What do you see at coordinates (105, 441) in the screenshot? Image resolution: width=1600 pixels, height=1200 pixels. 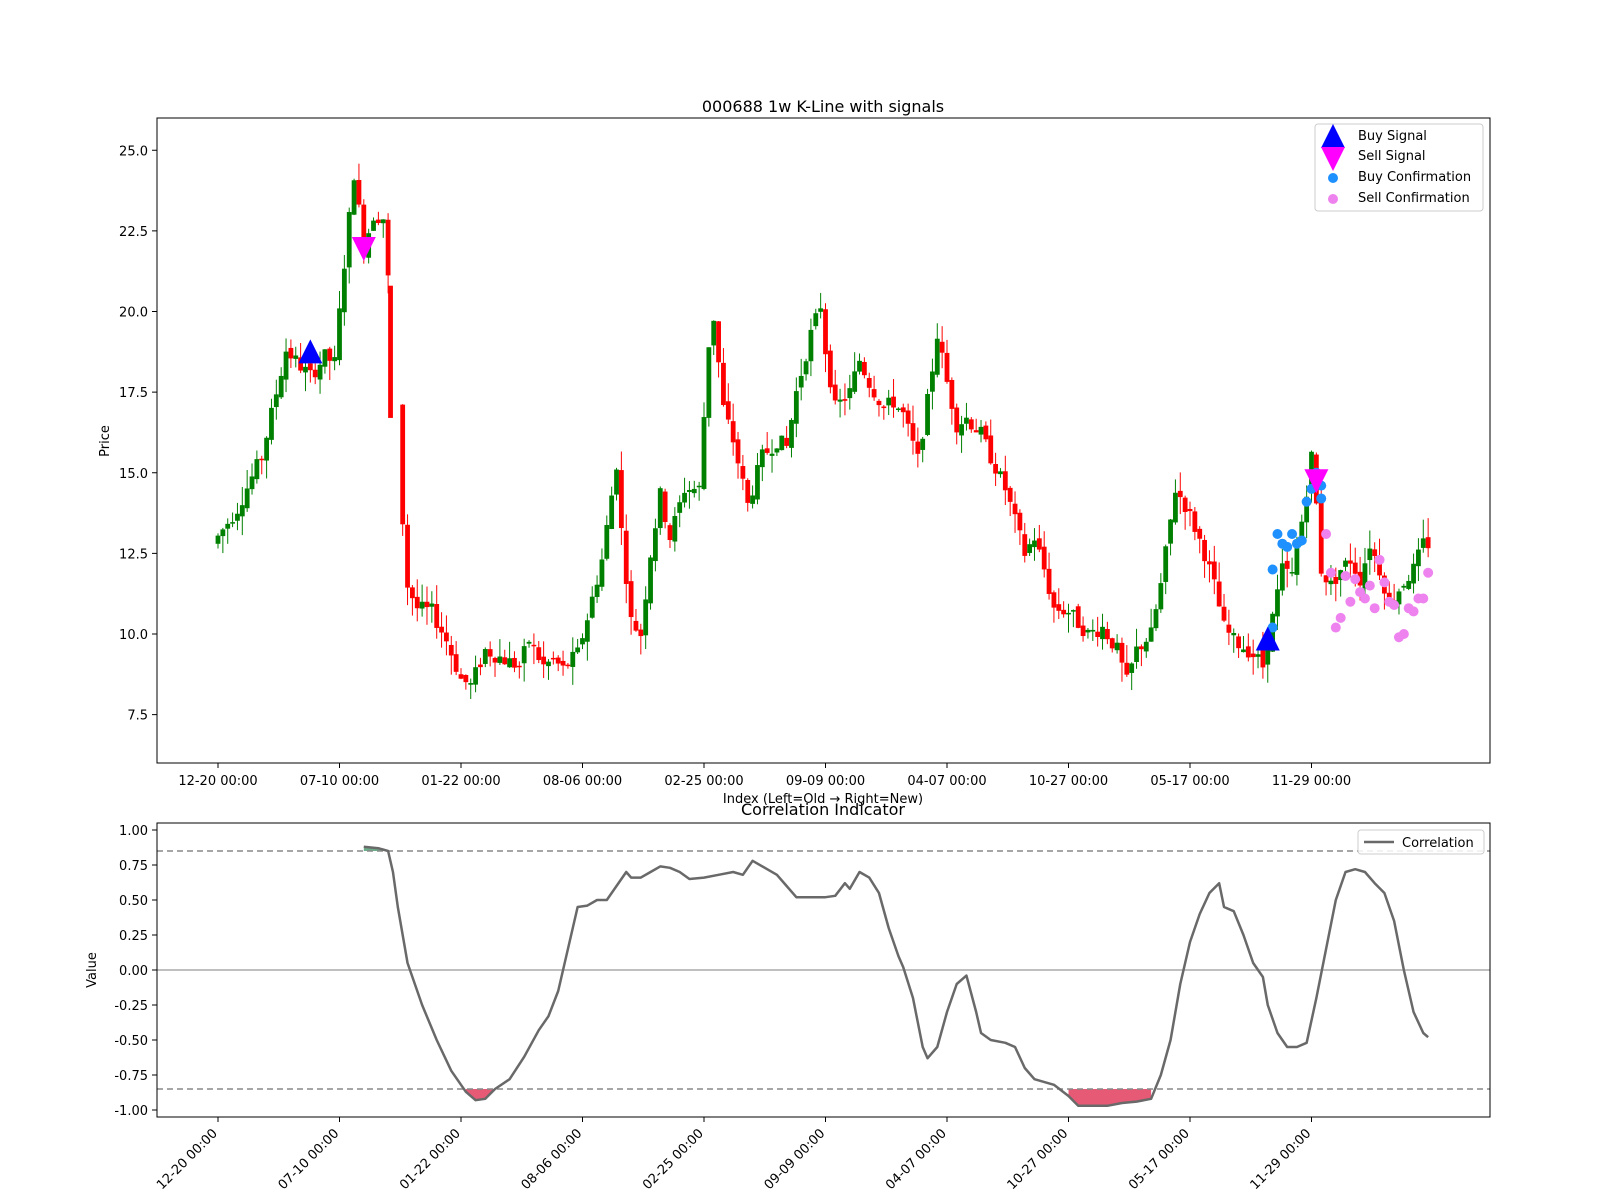 I see `kline-y-label: Price` at bounding box center [105, 441].